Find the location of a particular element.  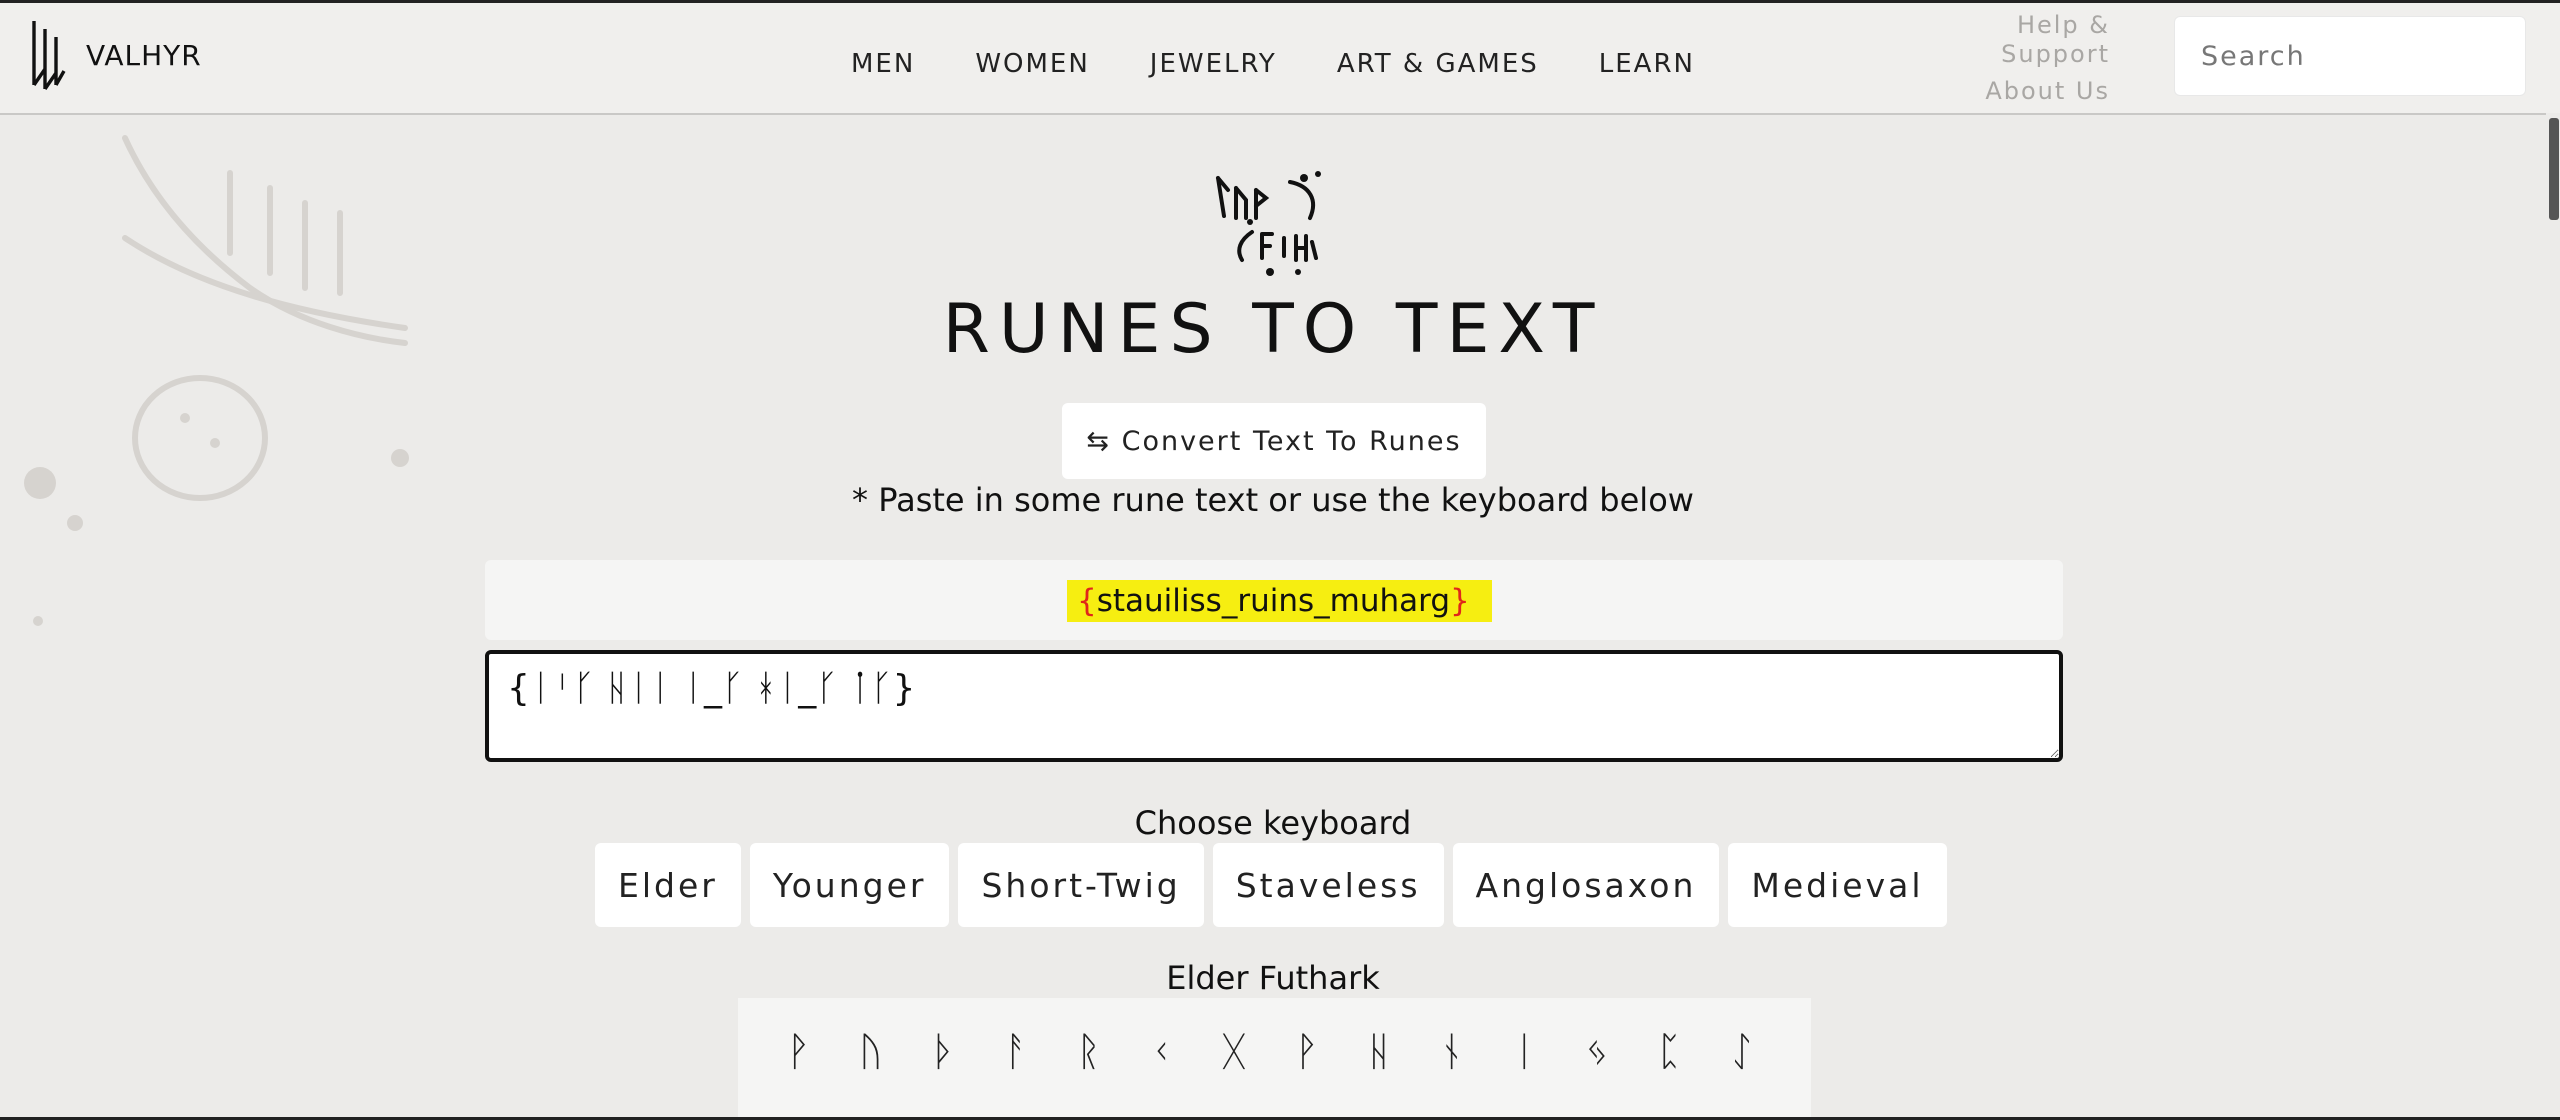

background-rune-carving-decoration is located at coordinates (216, 380).